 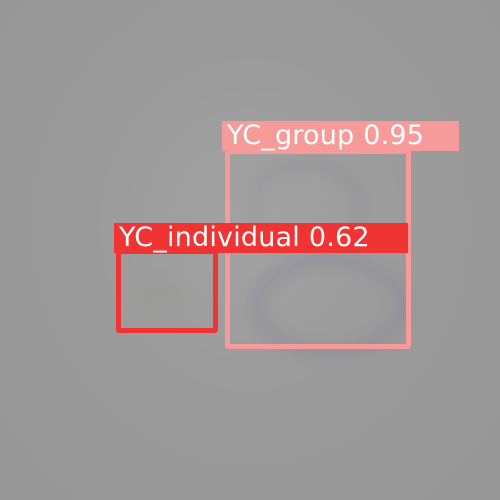 What do you see at coordinates (167, 291) in the screenshot?
I see `bounding-box-yc-individual` at bounding box center [167, 291].